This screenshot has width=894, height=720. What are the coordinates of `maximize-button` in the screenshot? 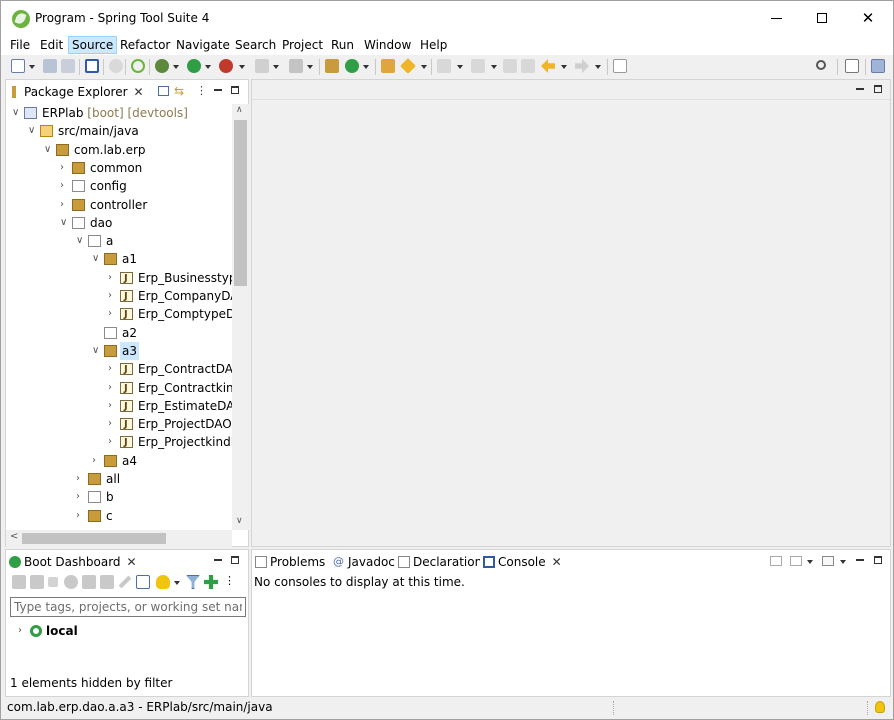 It's located at (822, 18).